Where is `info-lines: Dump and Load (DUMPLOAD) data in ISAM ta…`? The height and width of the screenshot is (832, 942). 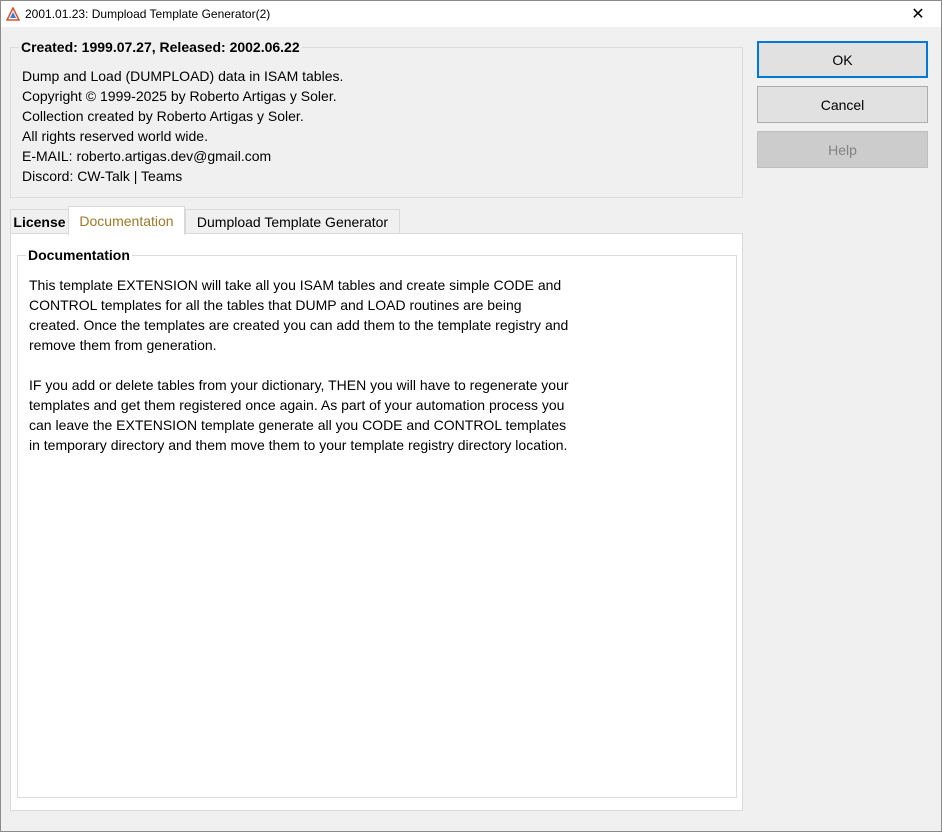 info-lines: Dump and Load (DUMPLOAD) data in ISAM ta… is located at coordinates (182, 126).